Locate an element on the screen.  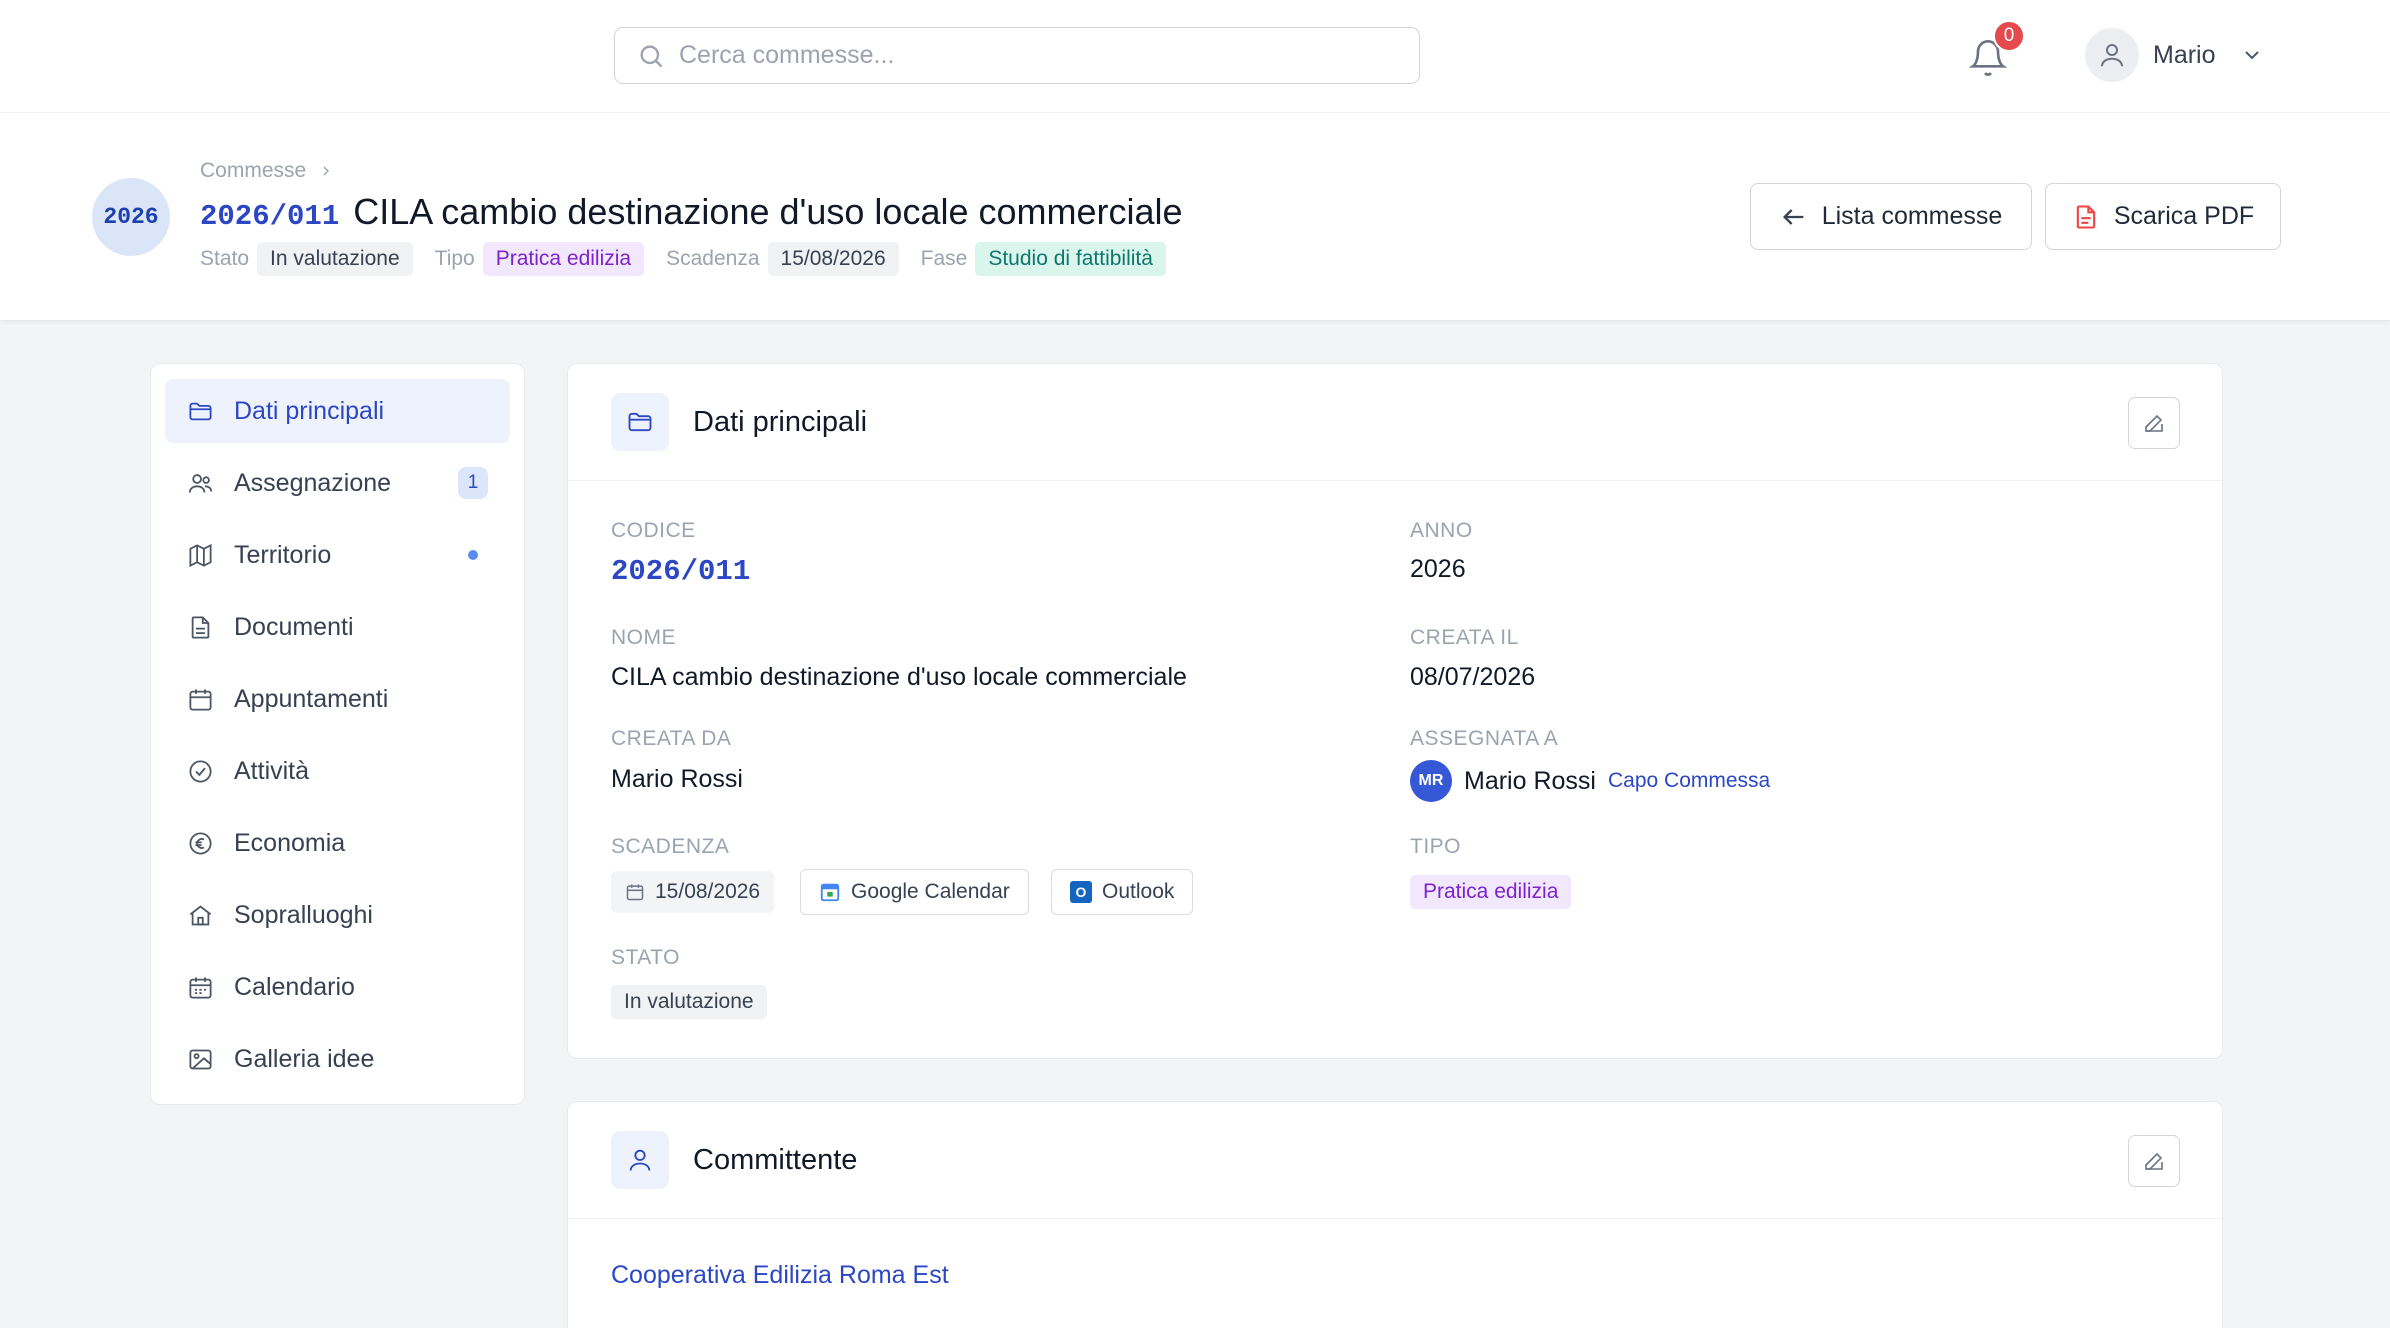
scarica-pdf-button: Scarica PDF is located at coordinates (2163, 216).